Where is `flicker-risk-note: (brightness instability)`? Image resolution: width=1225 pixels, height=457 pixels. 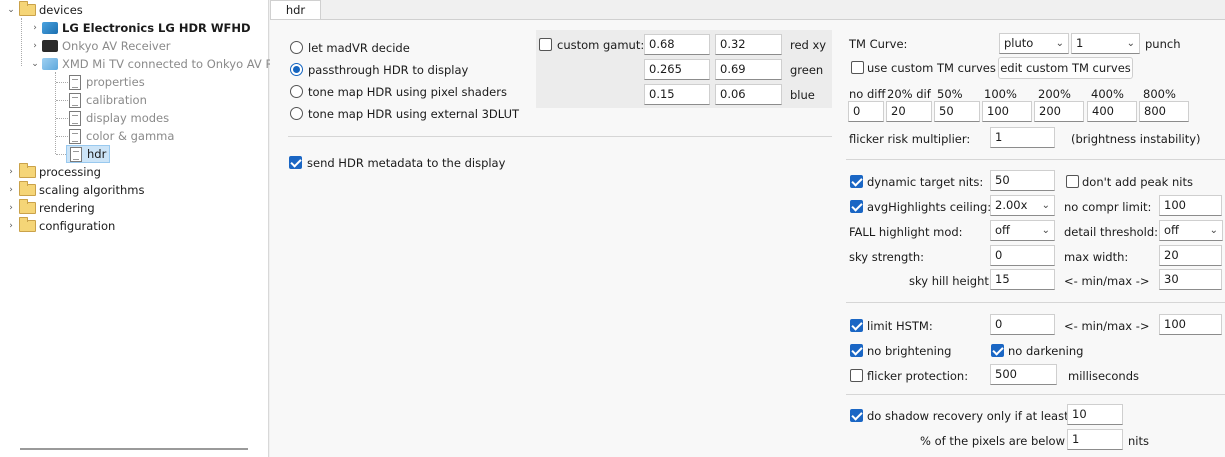 flicker-risk-note: (brightness instability) is located at coordinates (1136, 139).